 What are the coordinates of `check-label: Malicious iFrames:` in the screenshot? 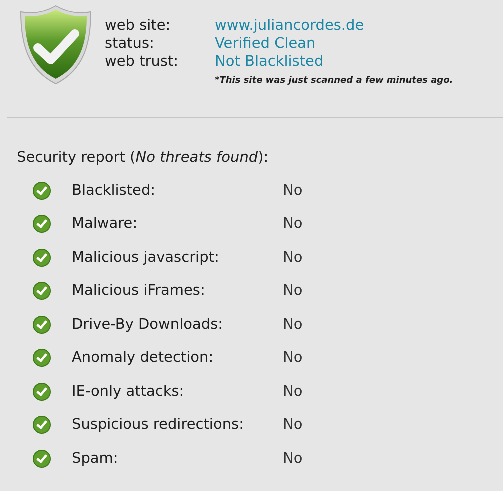 It's located at (139, 291).